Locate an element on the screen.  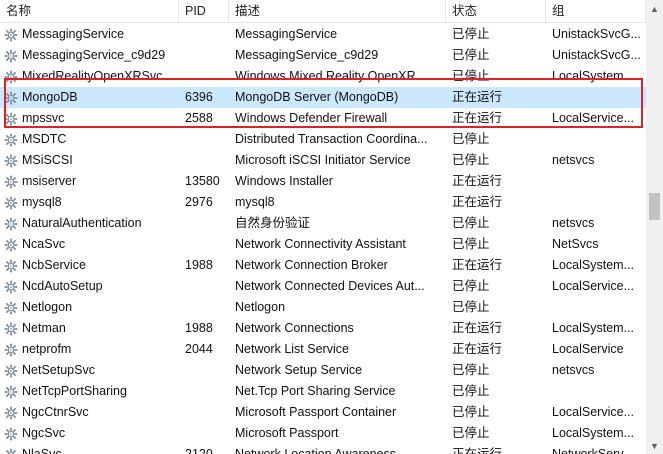
service-name: MSDTC is located at coordinates (44, 139).